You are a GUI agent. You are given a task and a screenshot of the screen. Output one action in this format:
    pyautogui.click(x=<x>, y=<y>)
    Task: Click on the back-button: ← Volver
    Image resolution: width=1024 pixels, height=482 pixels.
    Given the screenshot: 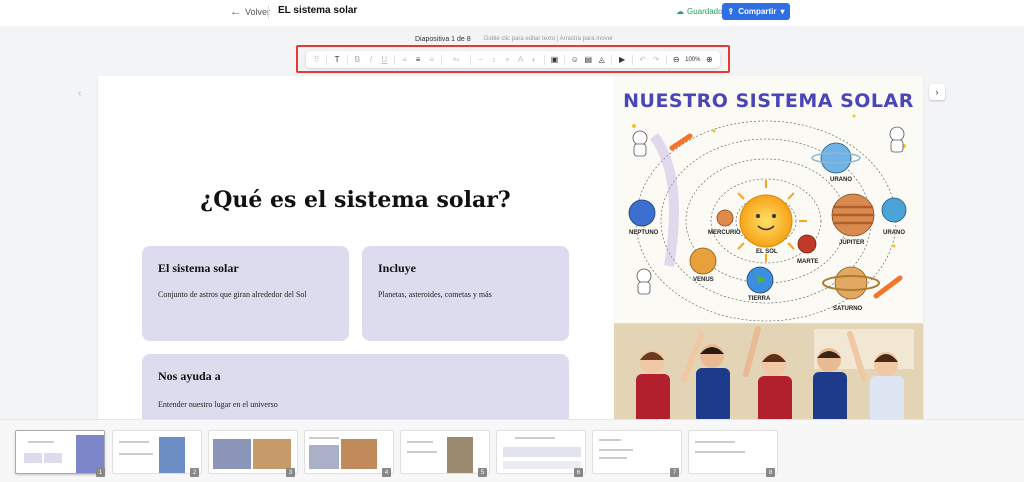 What is the action you would take?
    pyautogui.click(x=250, y=12)
    